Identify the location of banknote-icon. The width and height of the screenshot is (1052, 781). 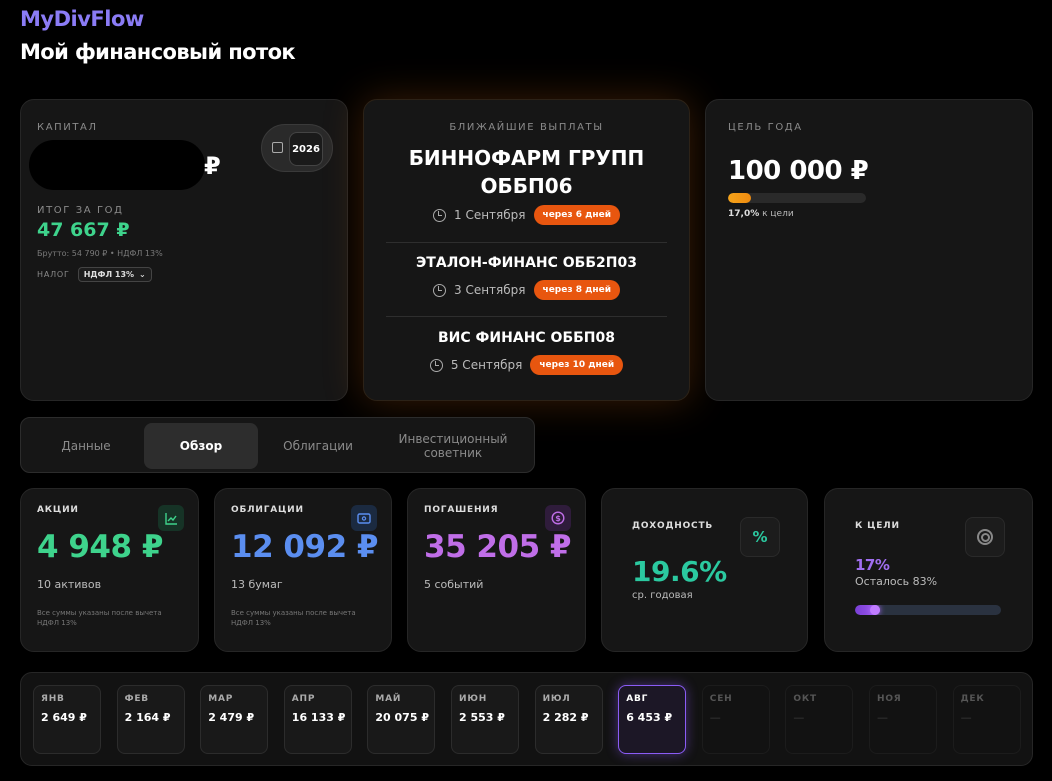
(364, 518).